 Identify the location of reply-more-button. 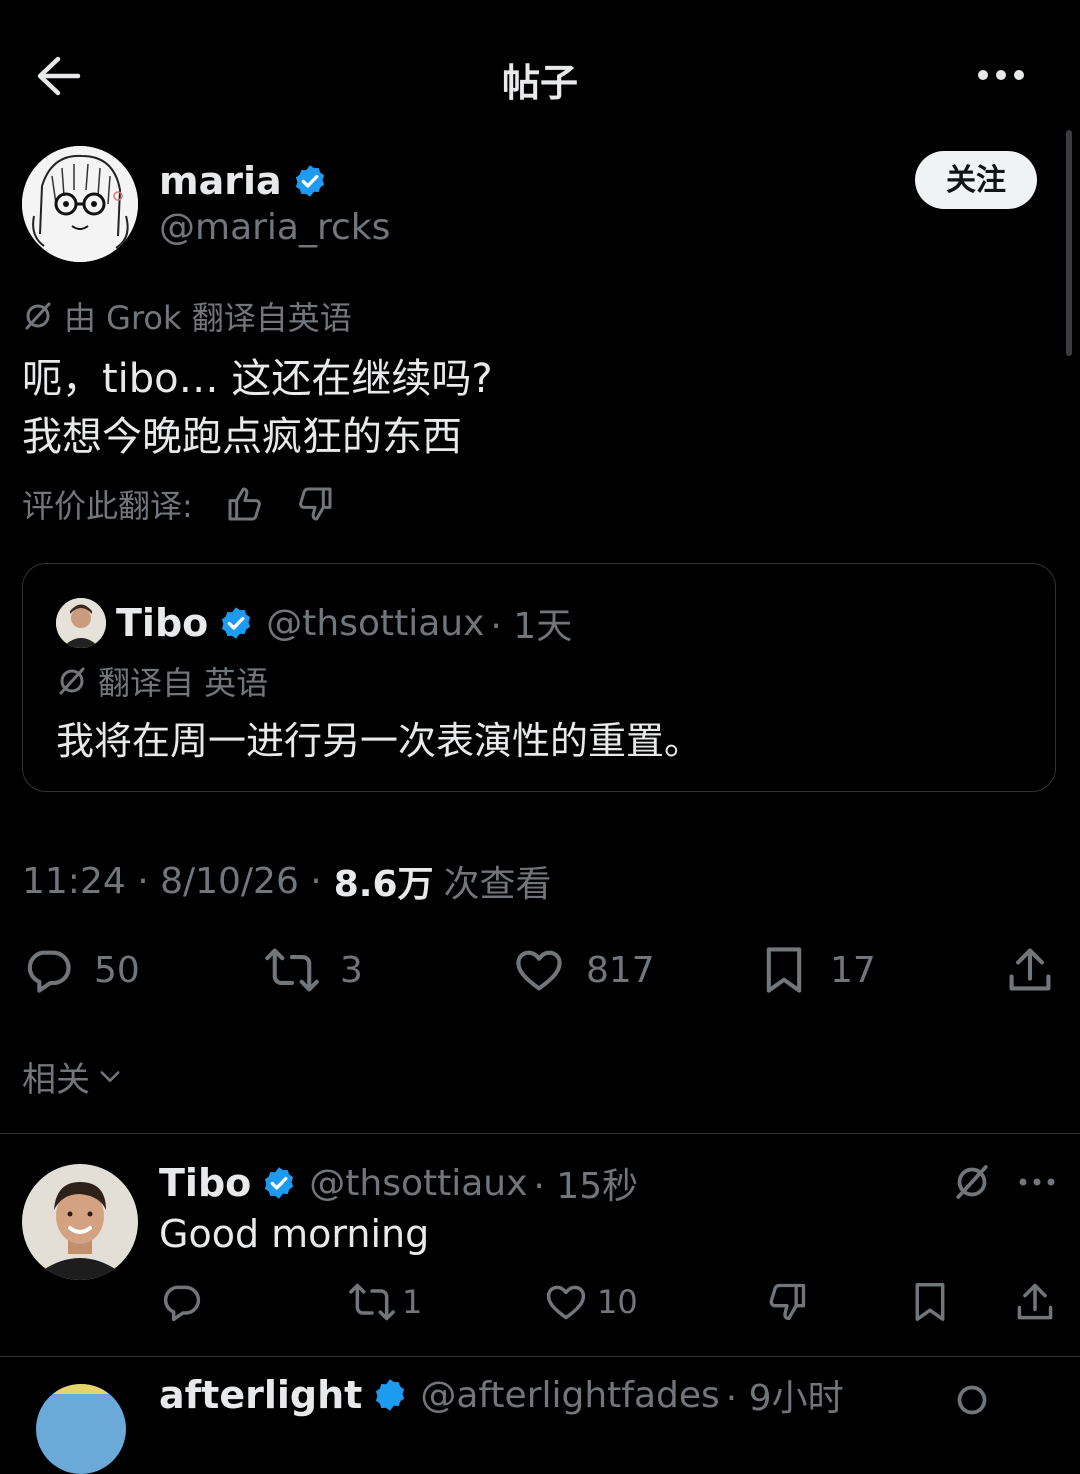
(1037, 1182).